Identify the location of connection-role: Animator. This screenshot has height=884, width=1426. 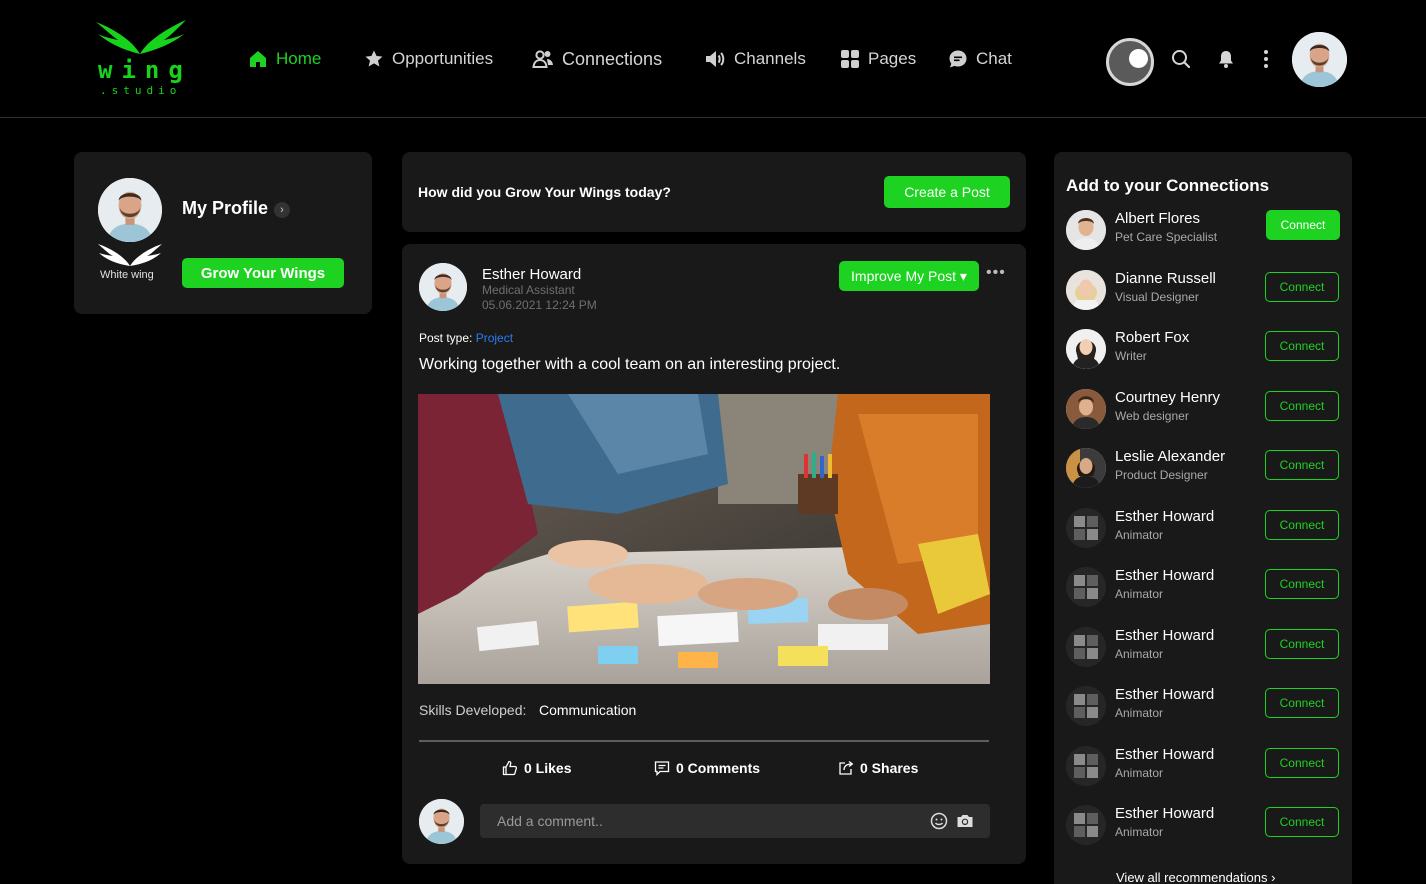
(1139, 713).